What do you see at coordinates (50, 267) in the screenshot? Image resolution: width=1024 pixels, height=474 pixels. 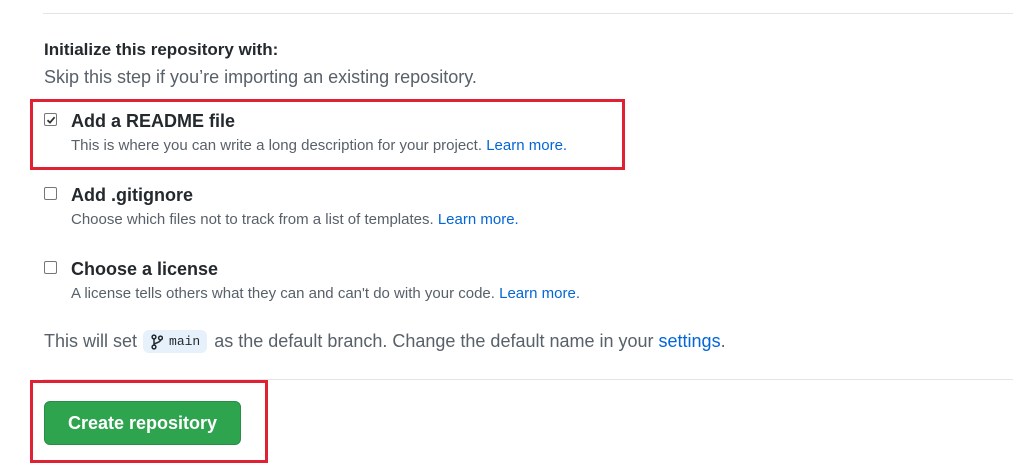 I see `license-checkbox` at bounding box center [50, 267].